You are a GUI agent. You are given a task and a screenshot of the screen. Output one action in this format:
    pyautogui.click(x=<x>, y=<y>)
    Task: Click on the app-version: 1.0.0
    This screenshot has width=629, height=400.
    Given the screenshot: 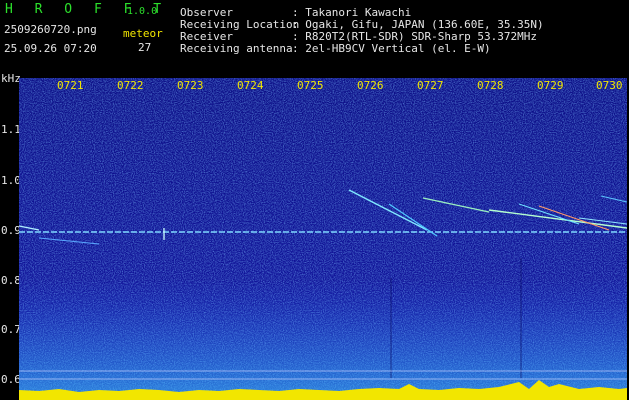 What is the action you would take?
    pyautogui.click(x=142, y=11)
    